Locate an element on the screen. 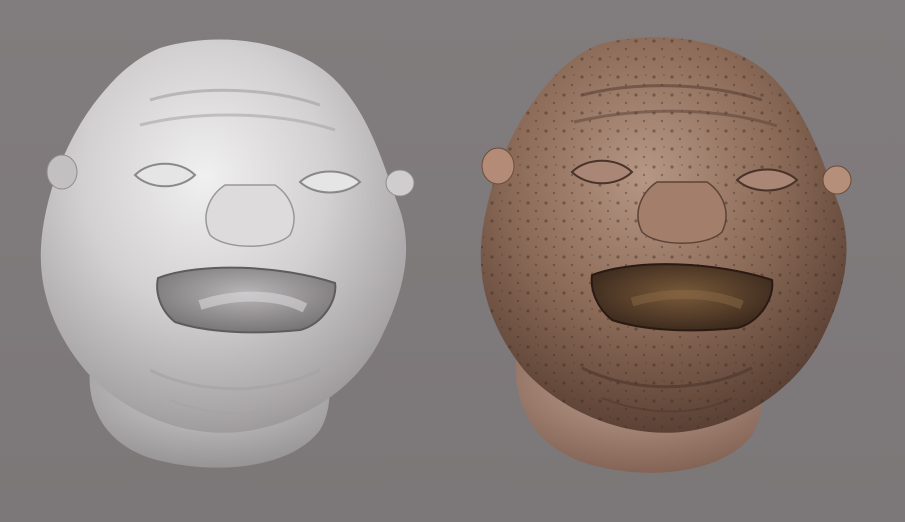  clay-nose is located at coordinates (250, 215).